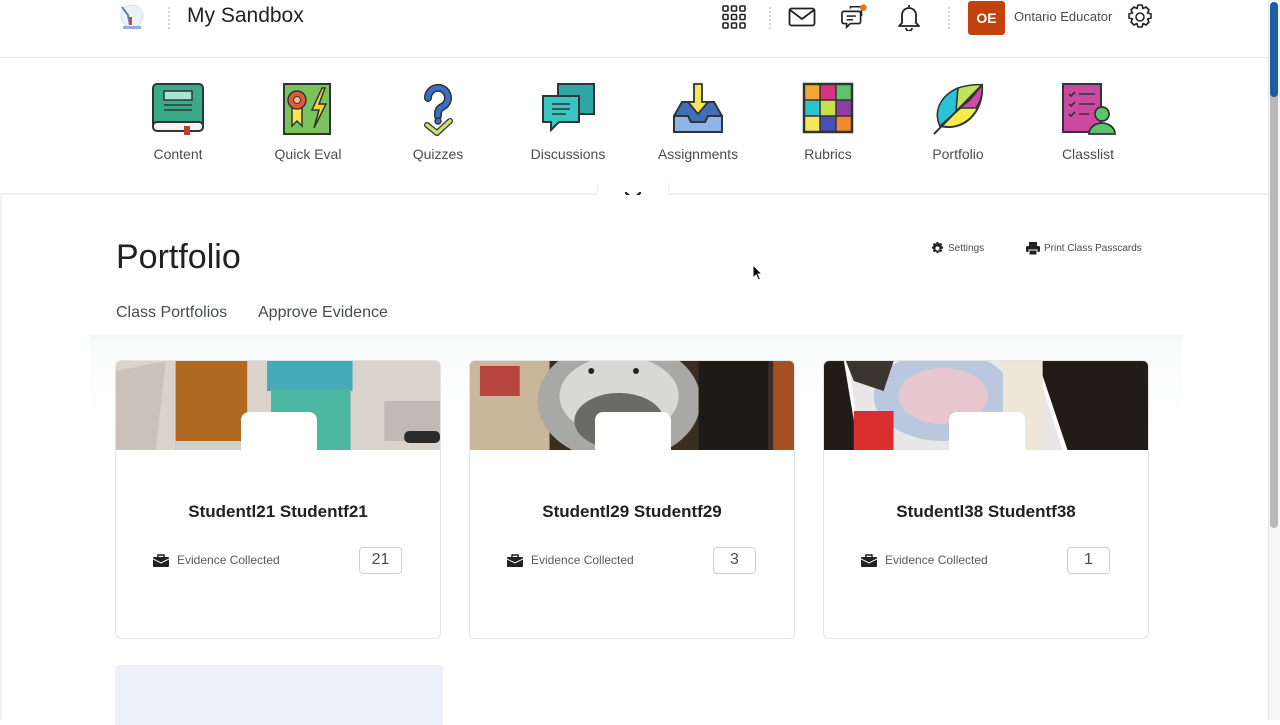 This screenshot has height=725, width=1280. I want to click on mail-button, so click(802, 17).